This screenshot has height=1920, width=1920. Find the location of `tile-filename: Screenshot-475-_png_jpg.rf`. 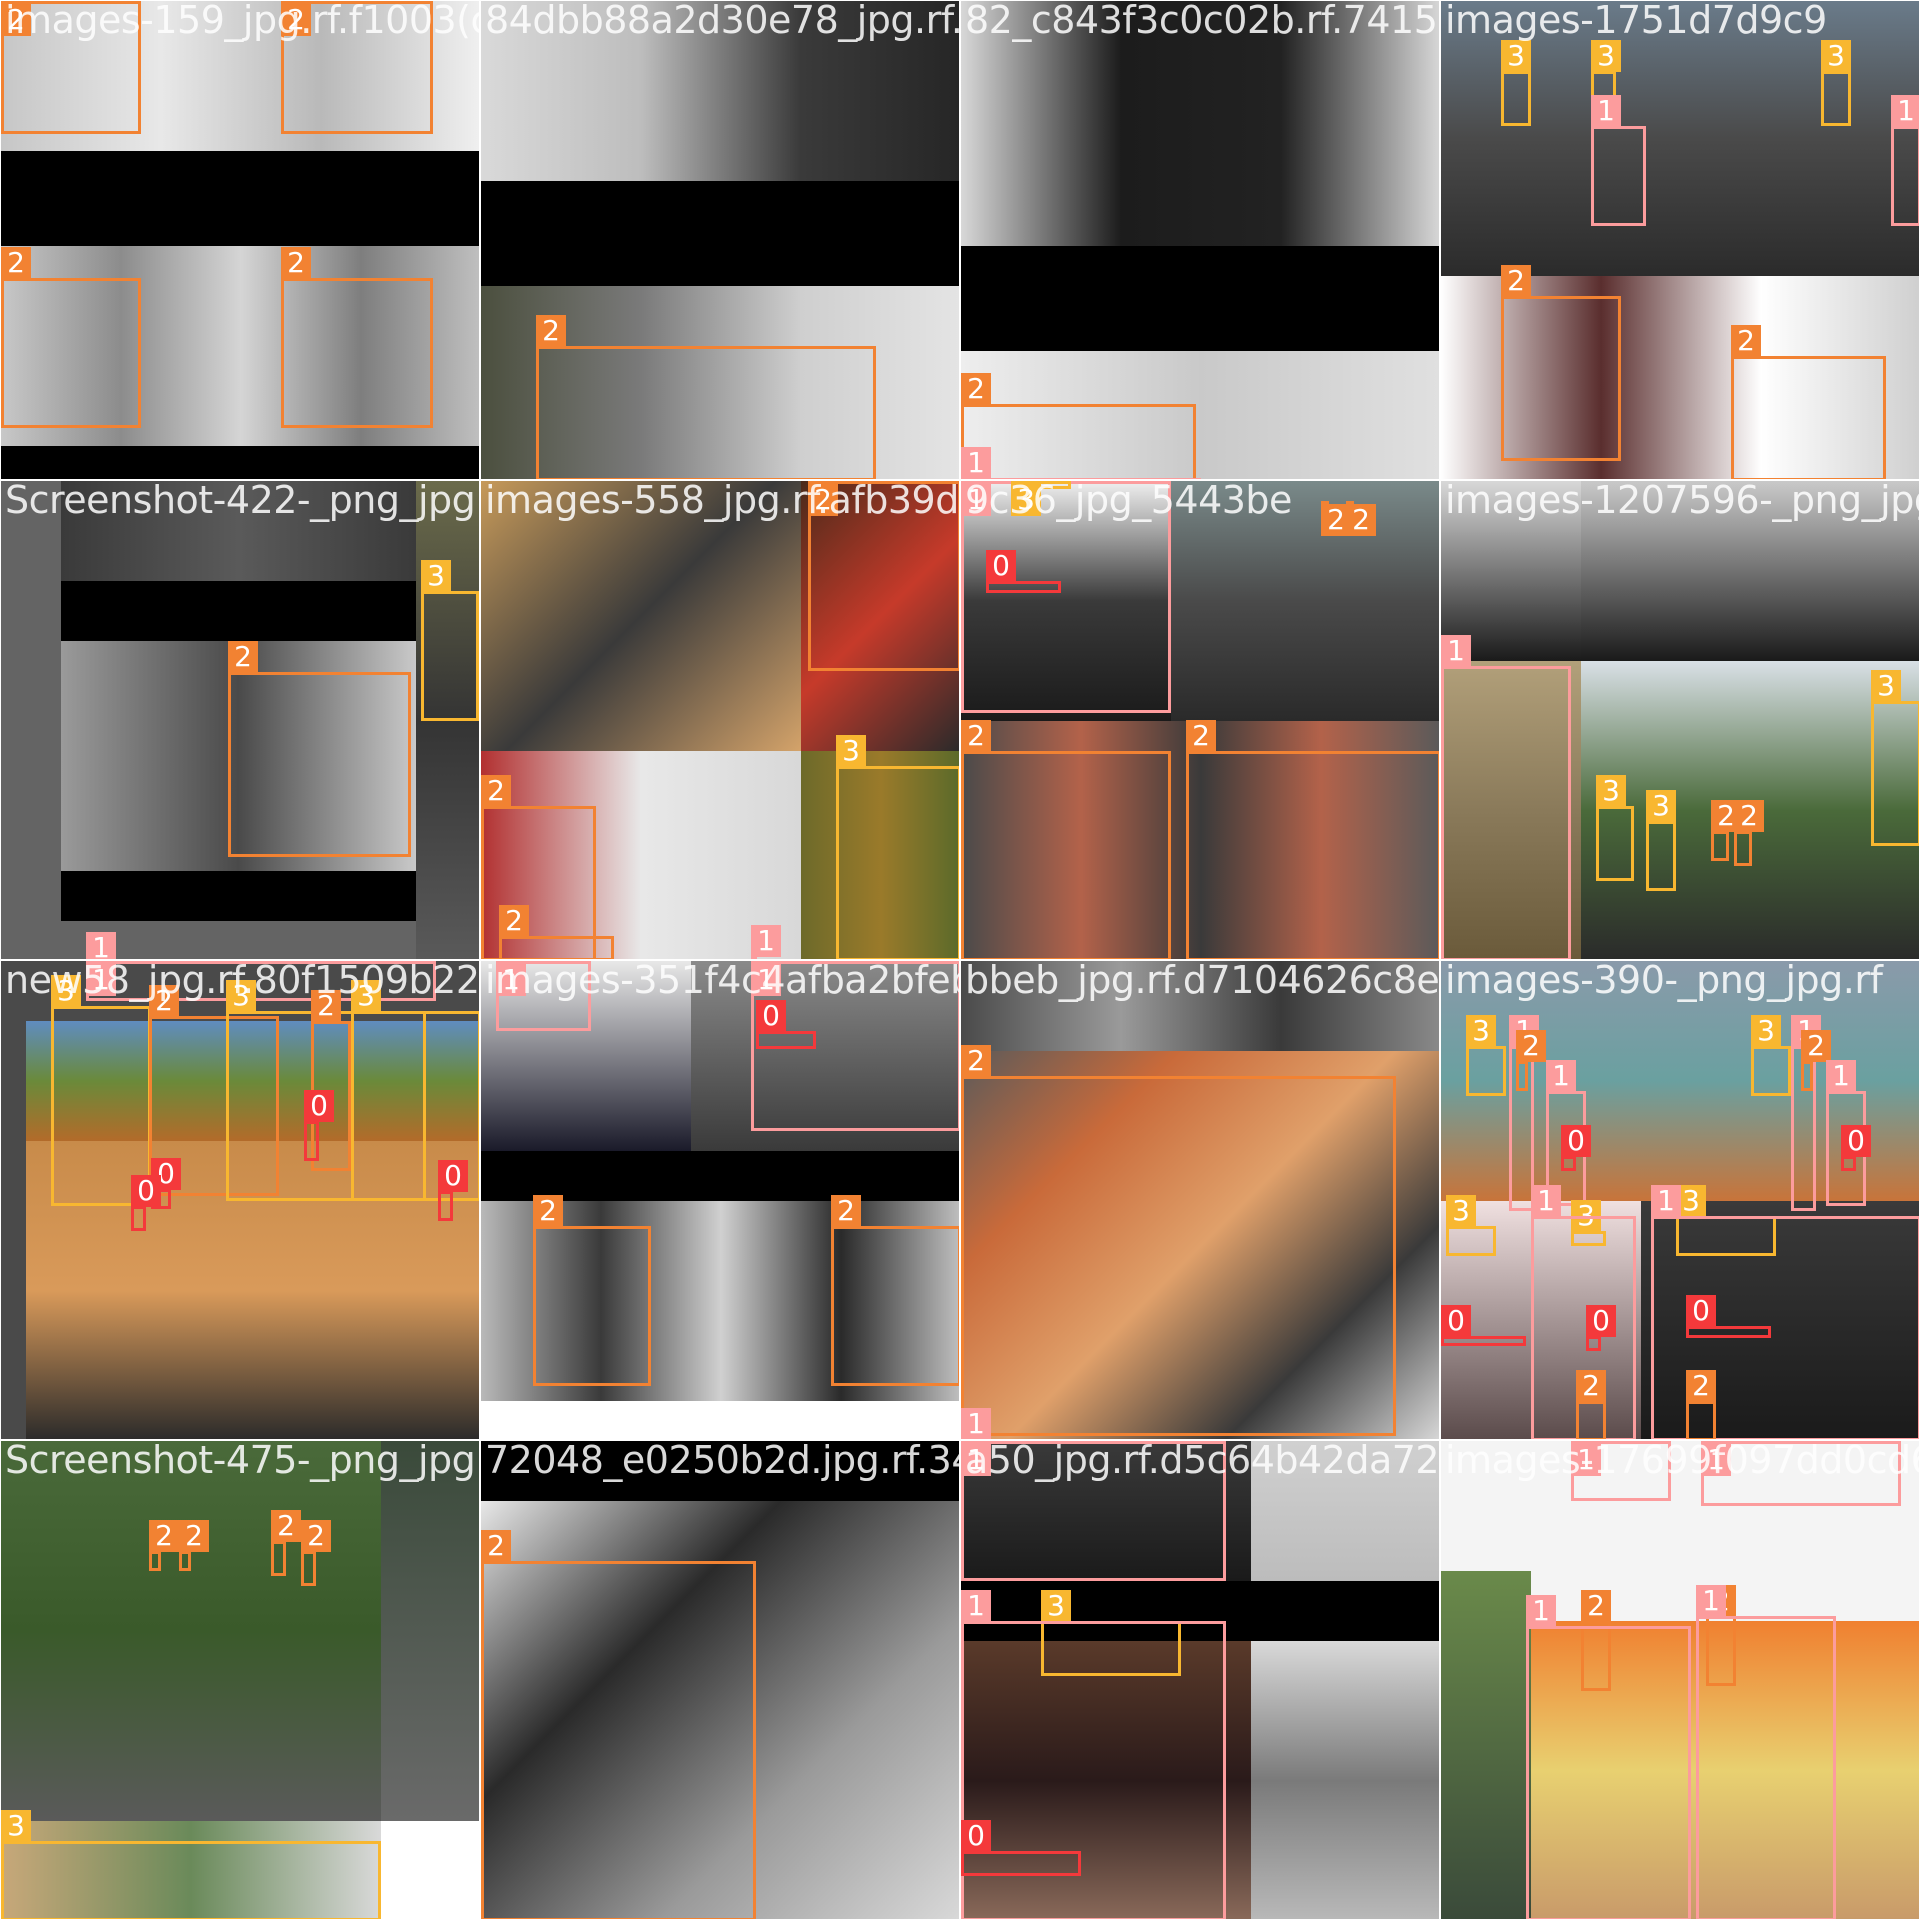

tile-filename: Screenshot-475-_png_jpg.rf is located at coordinates (242, 1461).